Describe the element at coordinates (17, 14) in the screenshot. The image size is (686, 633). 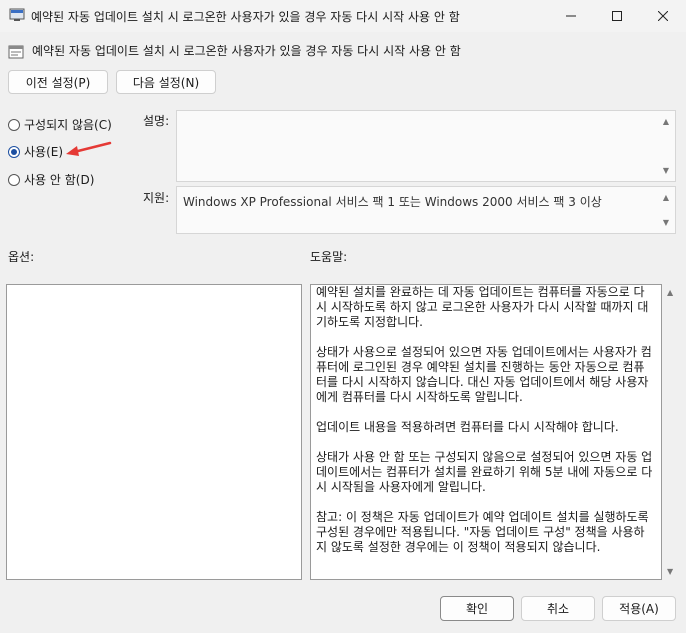
I see `policy-app-icon` at that location.